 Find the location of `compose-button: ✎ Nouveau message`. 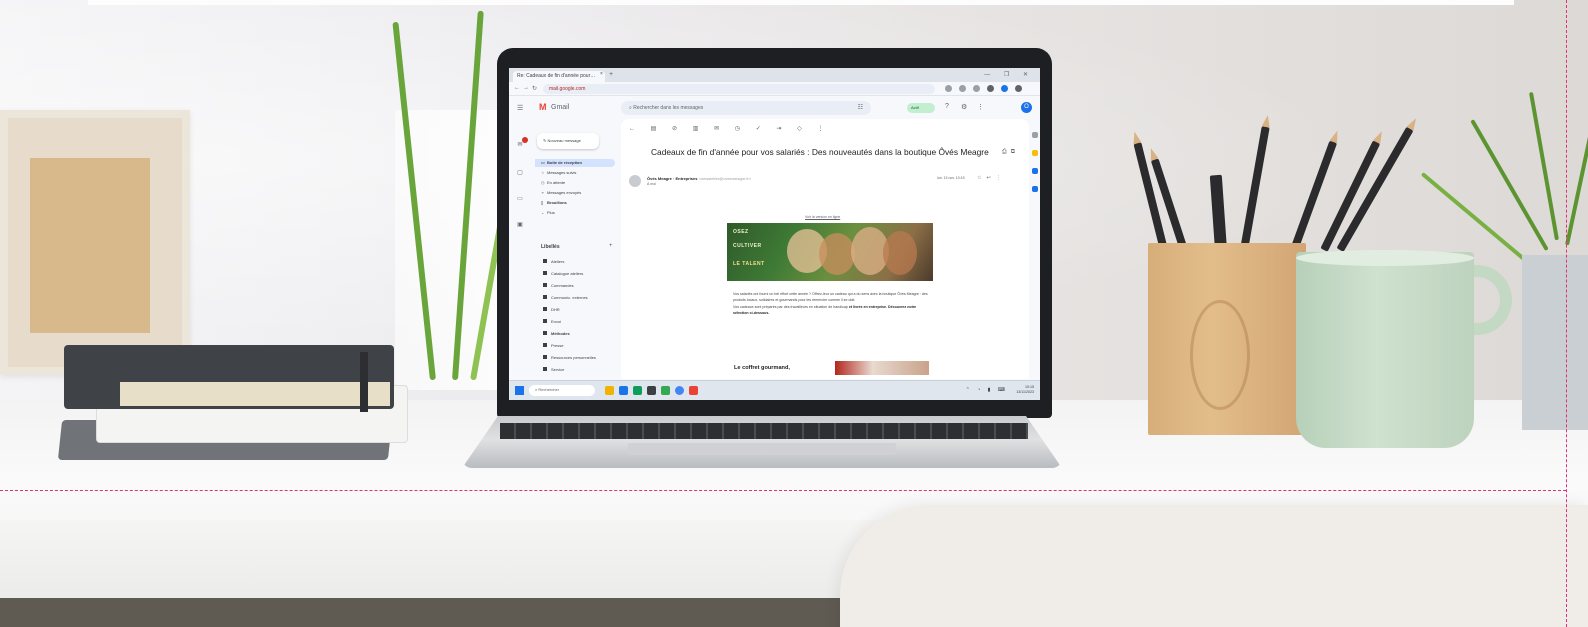

compose-button: ✎ Nouveau message is located at coordinates (568, 141).